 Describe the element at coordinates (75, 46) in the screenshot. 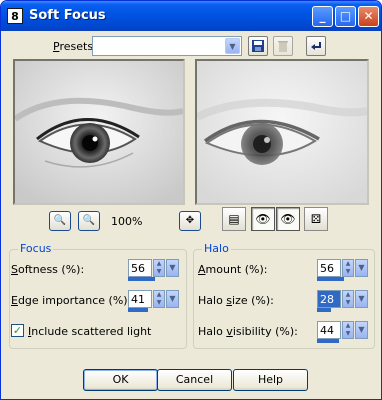

I see `presets-label: Presets:` at that location.